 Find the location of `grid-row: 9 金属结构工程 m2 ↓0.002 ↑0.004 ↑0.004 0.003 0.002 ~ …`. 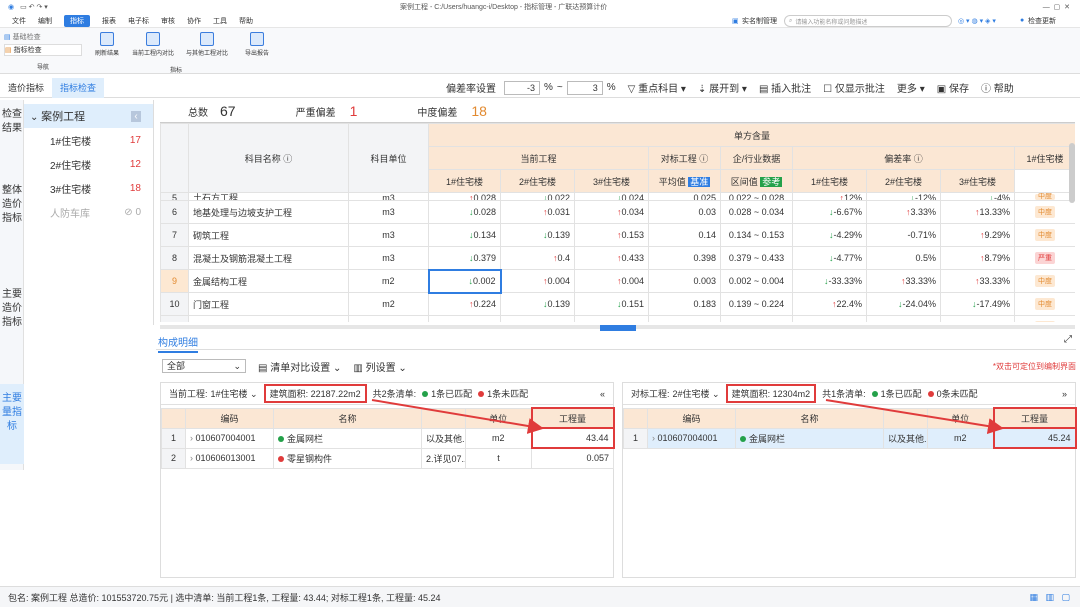

grid-row: 9 金属结构工程 m2 ↓0.002 ↑0.004 ↑0.004 0.003 0.002 ~ … is located at coordinates (617, 281).